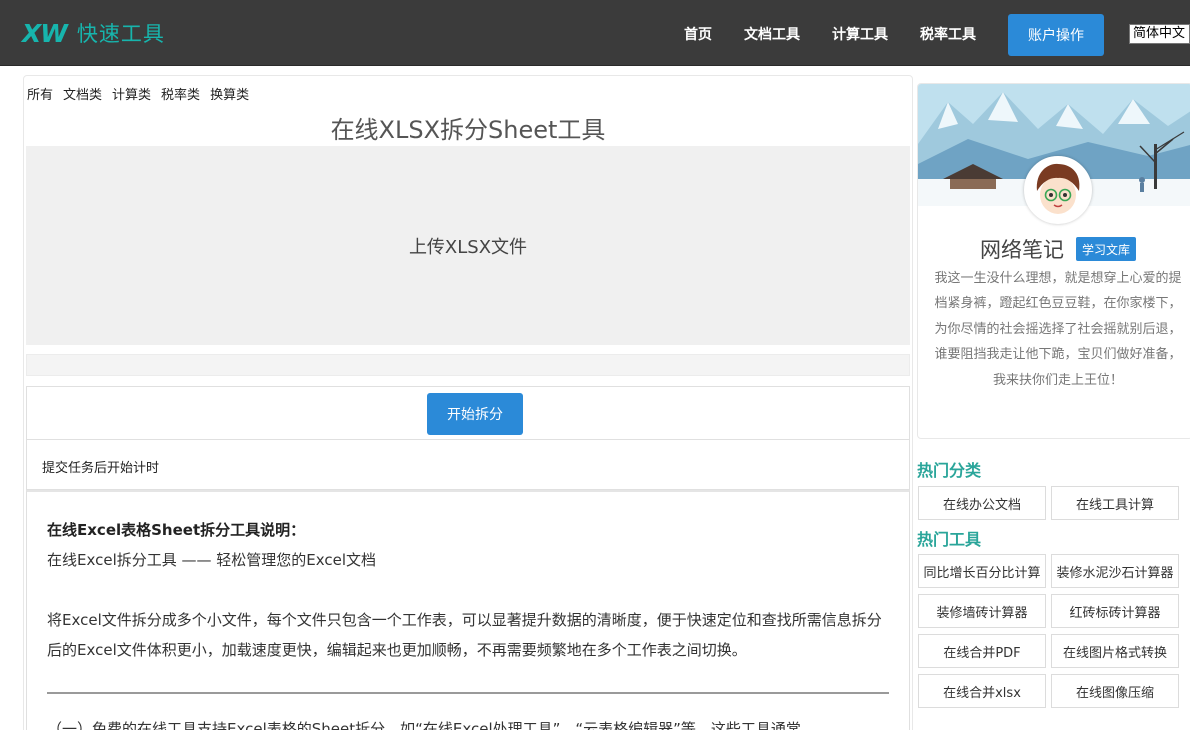 The width and height of the screenshot is (1190, 730). Describe the element at coordinates (948, 34) in the screenshot. I see `nav-tax-tools: 税率工具` at that location.